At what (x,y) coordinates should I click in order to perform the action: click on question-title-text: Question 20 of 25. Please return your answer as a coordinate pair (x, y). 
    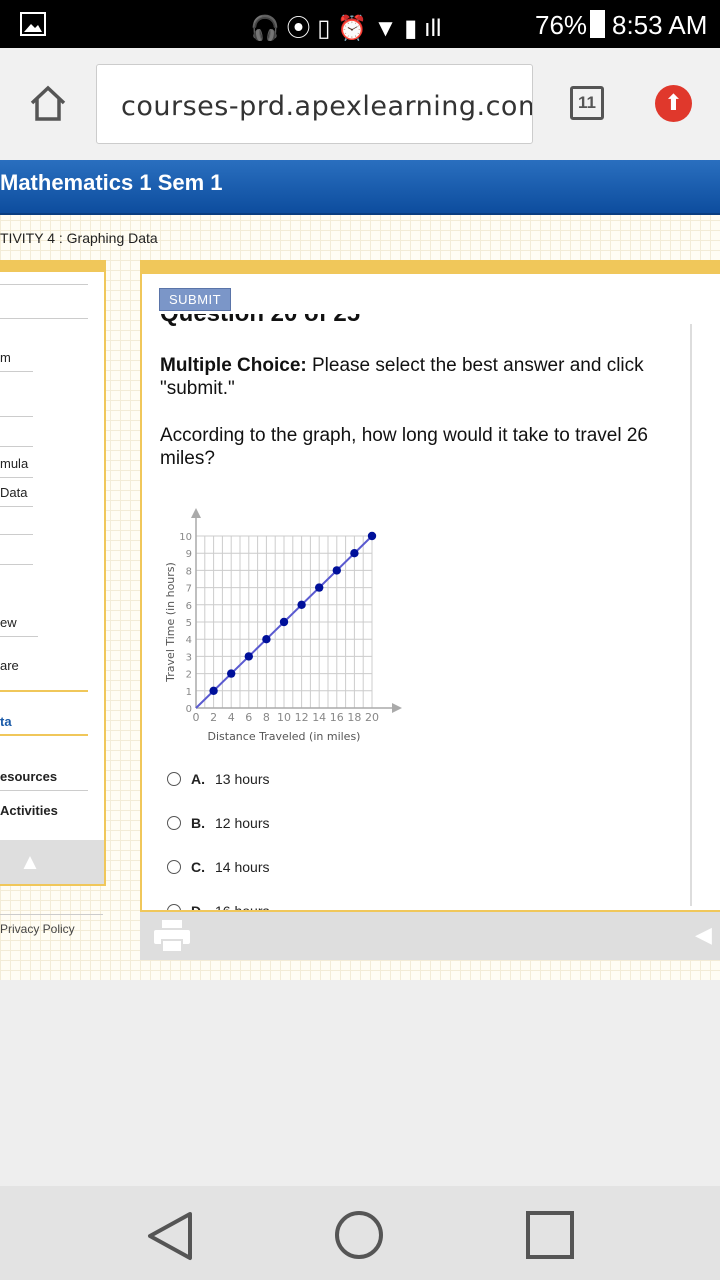
    Looking at the image, I should click on (260, 320).